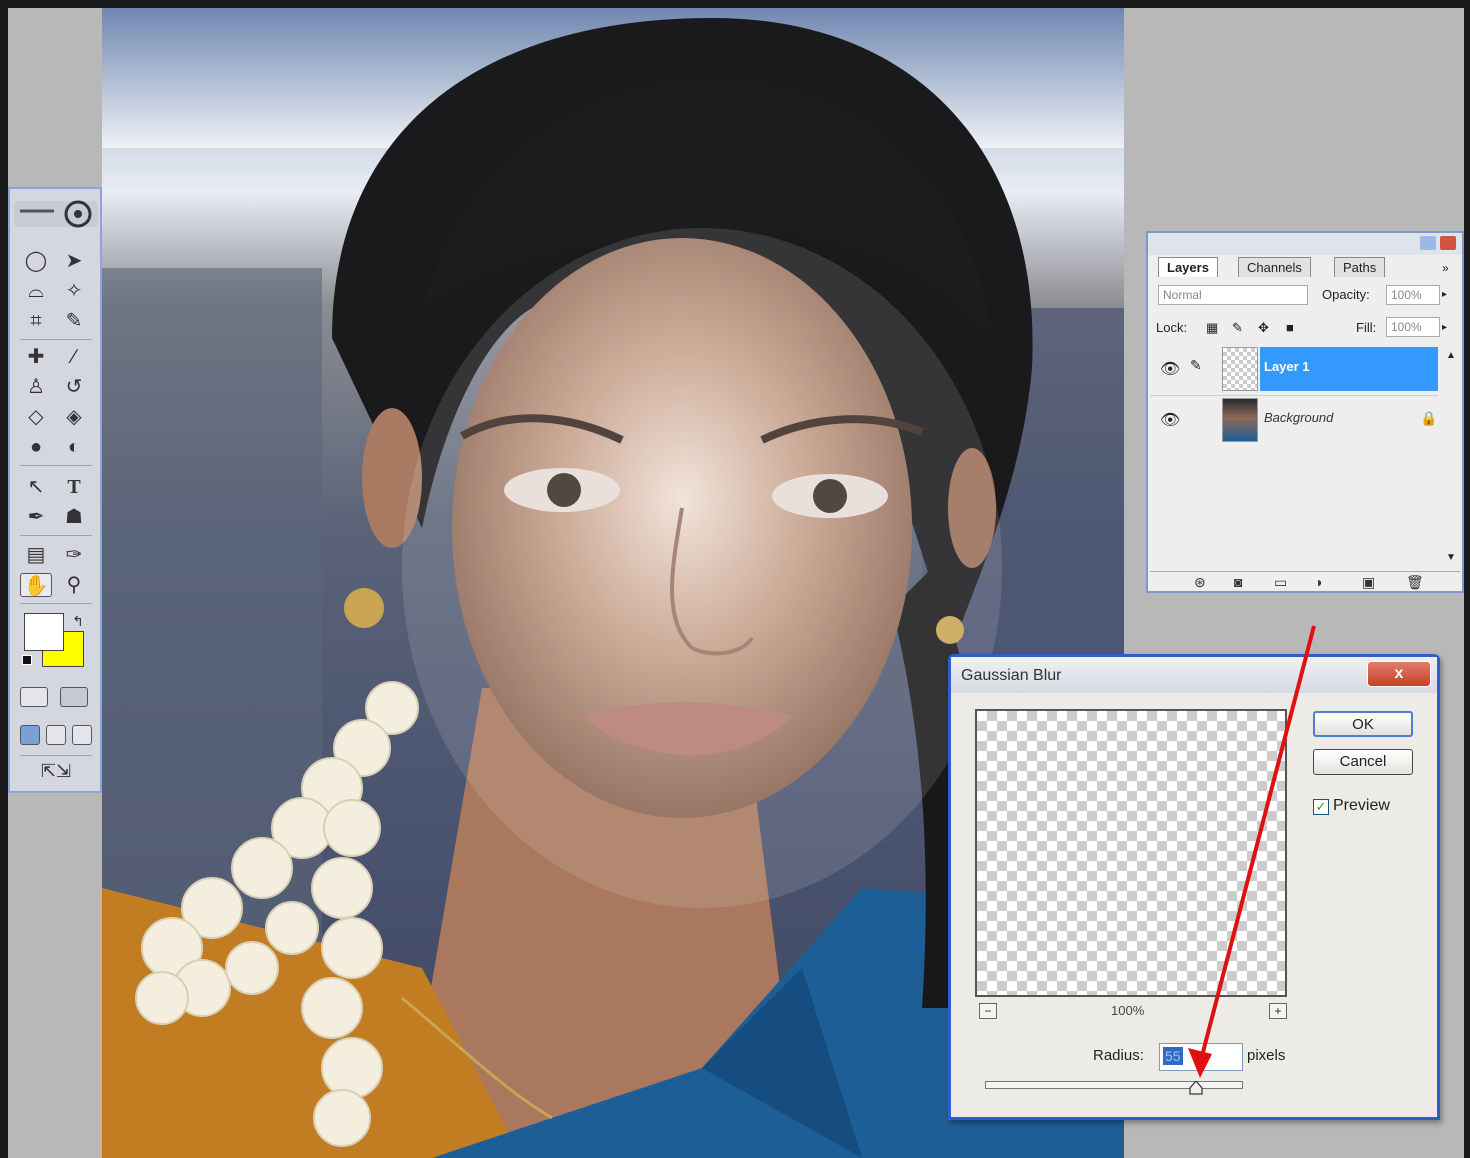  I want to click on radius-input: 55, so click(1201, 1057).